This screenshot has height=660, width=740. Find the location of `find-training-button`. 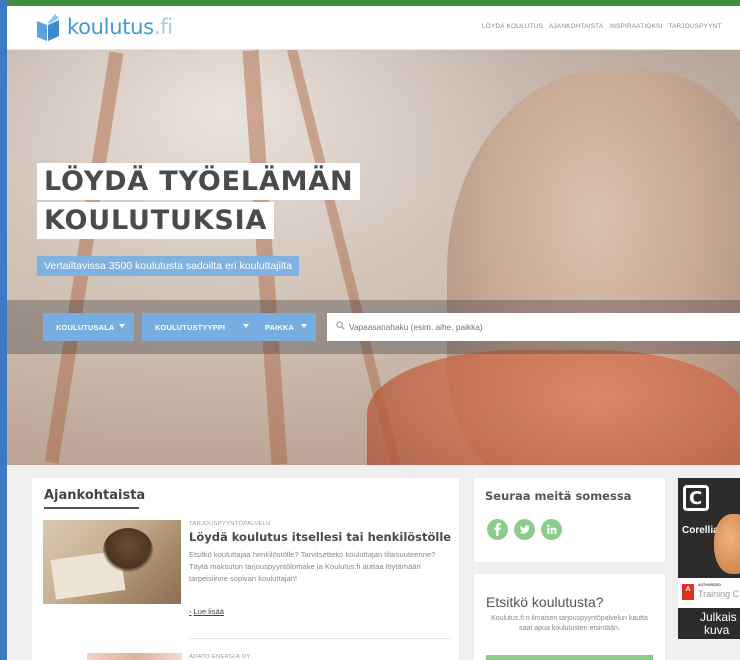

find-training-button is located at coordinates (569, 657).